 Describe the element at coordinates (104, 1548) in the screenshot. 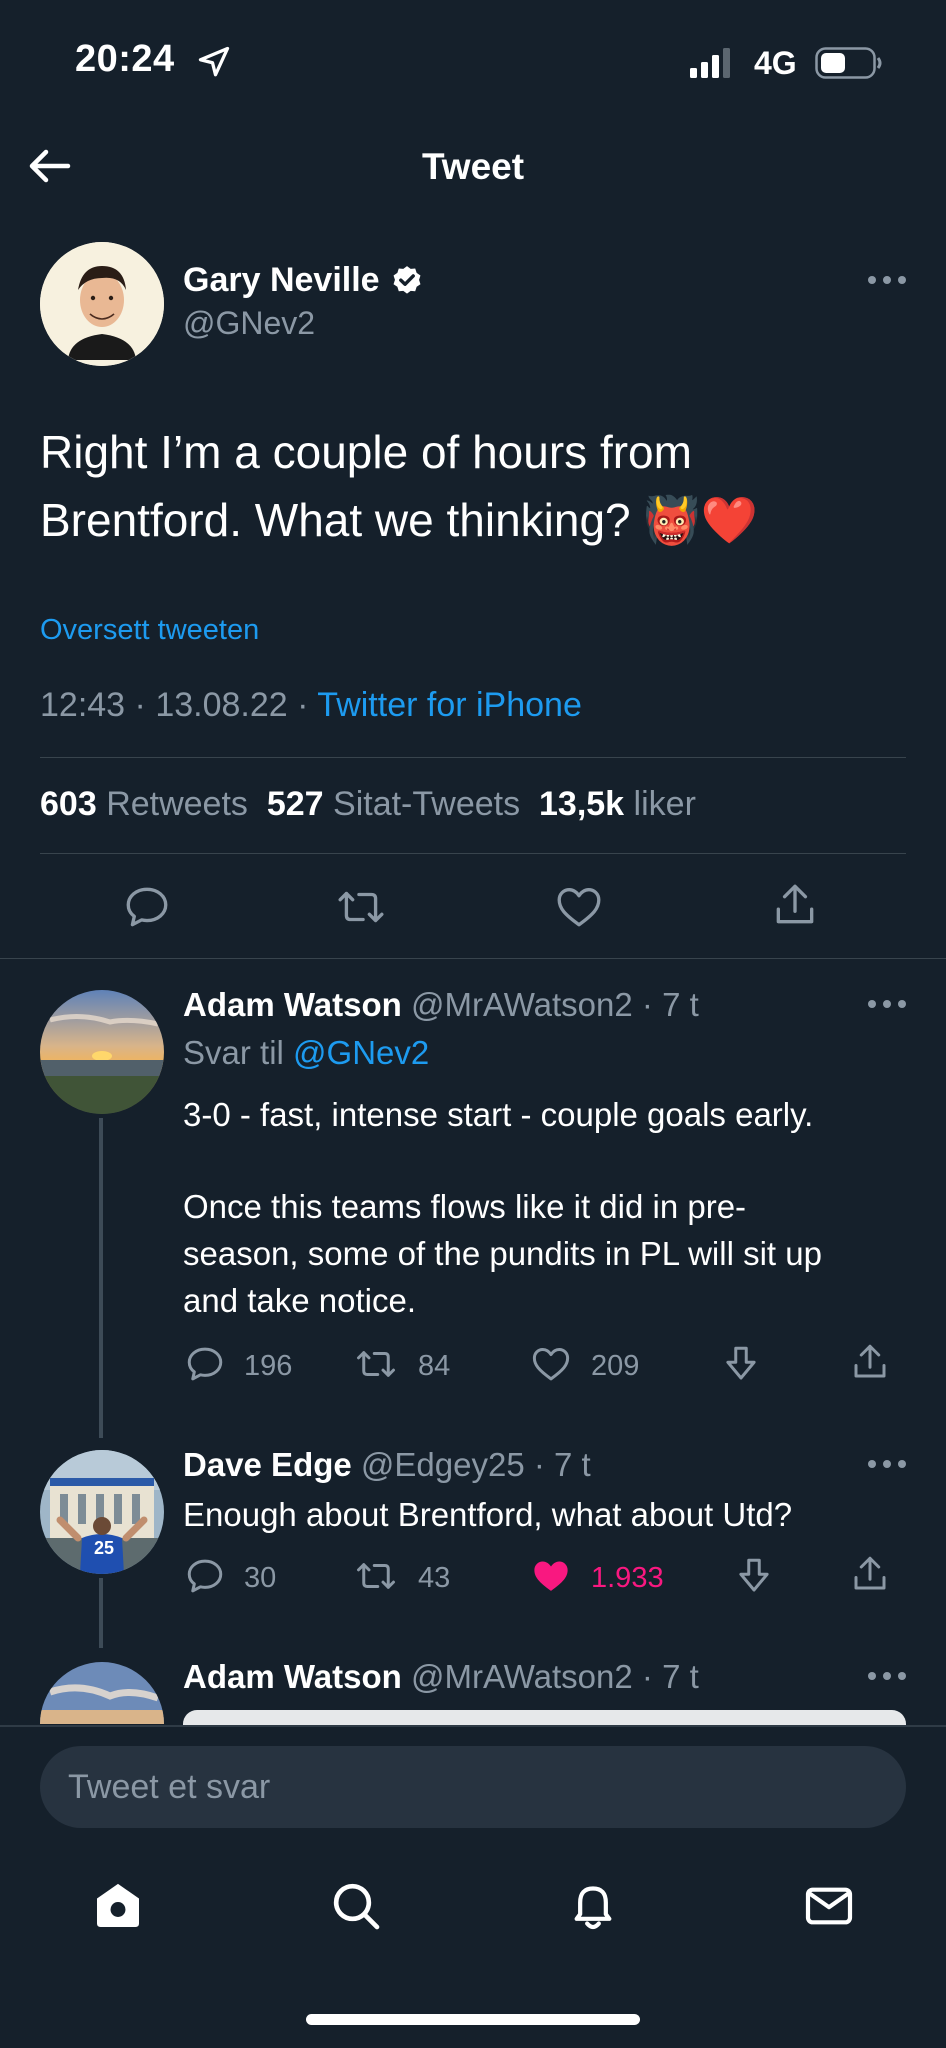

I see `jersey-number: 25` at that location.